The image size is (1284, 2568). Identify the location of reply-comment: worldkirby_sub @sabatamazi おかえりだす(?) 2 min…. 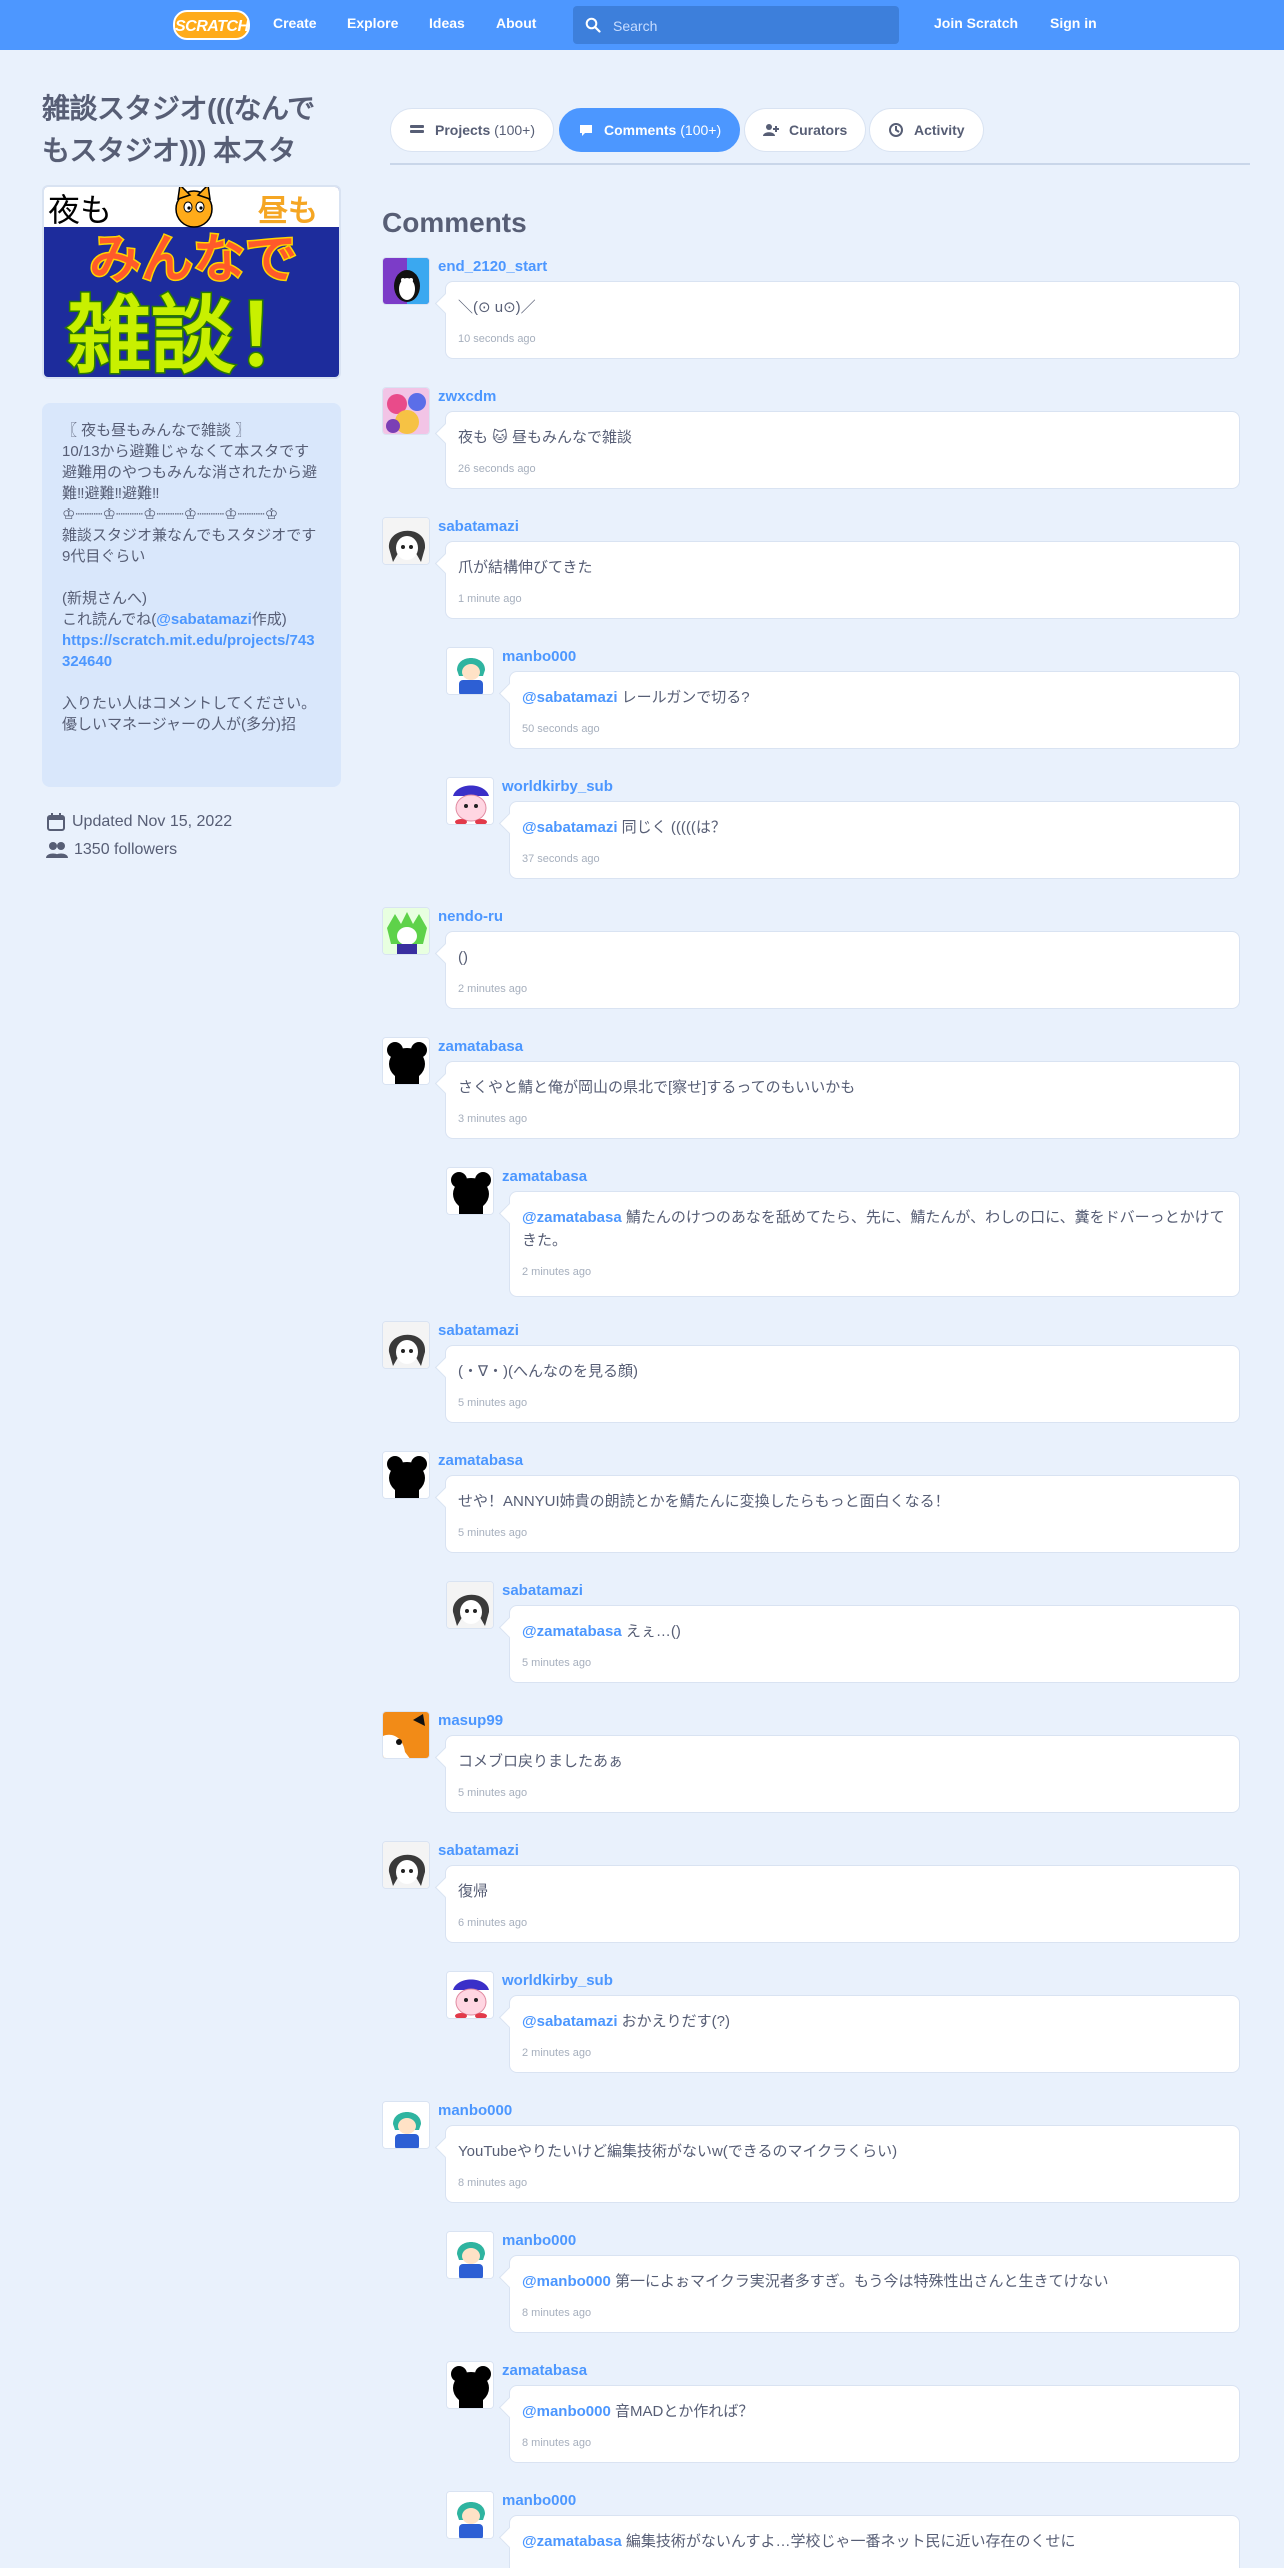
(843, 2024).